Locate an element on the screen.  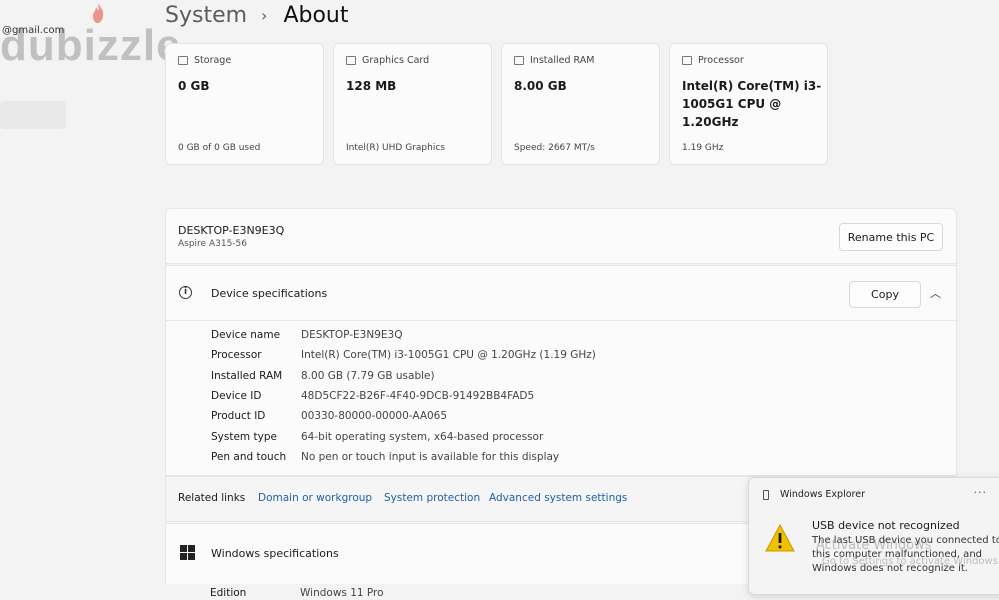
card-sub: 0 GB of 0 GB used is located at coordinates (219, 148).